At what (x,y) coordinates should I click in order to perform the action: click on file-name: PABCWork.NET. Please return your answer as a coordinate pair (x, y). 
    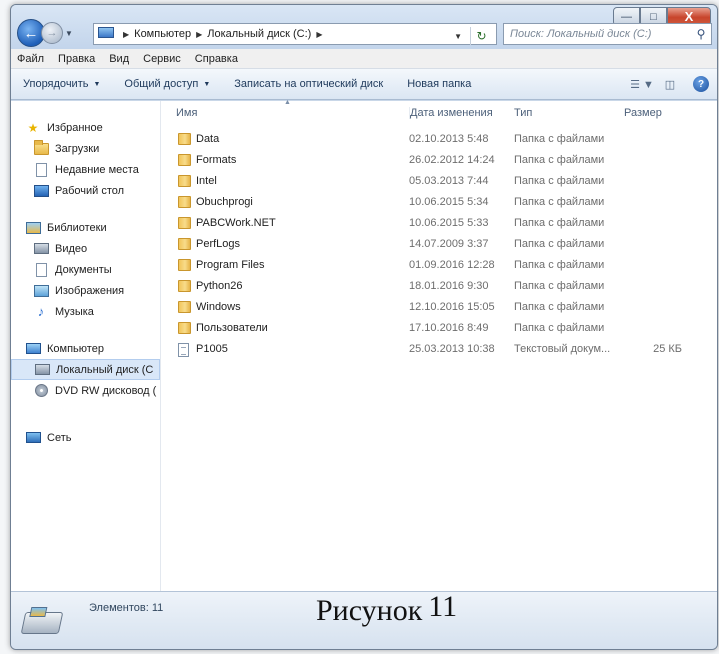
    Looking at the image, I should click on (236, 223).